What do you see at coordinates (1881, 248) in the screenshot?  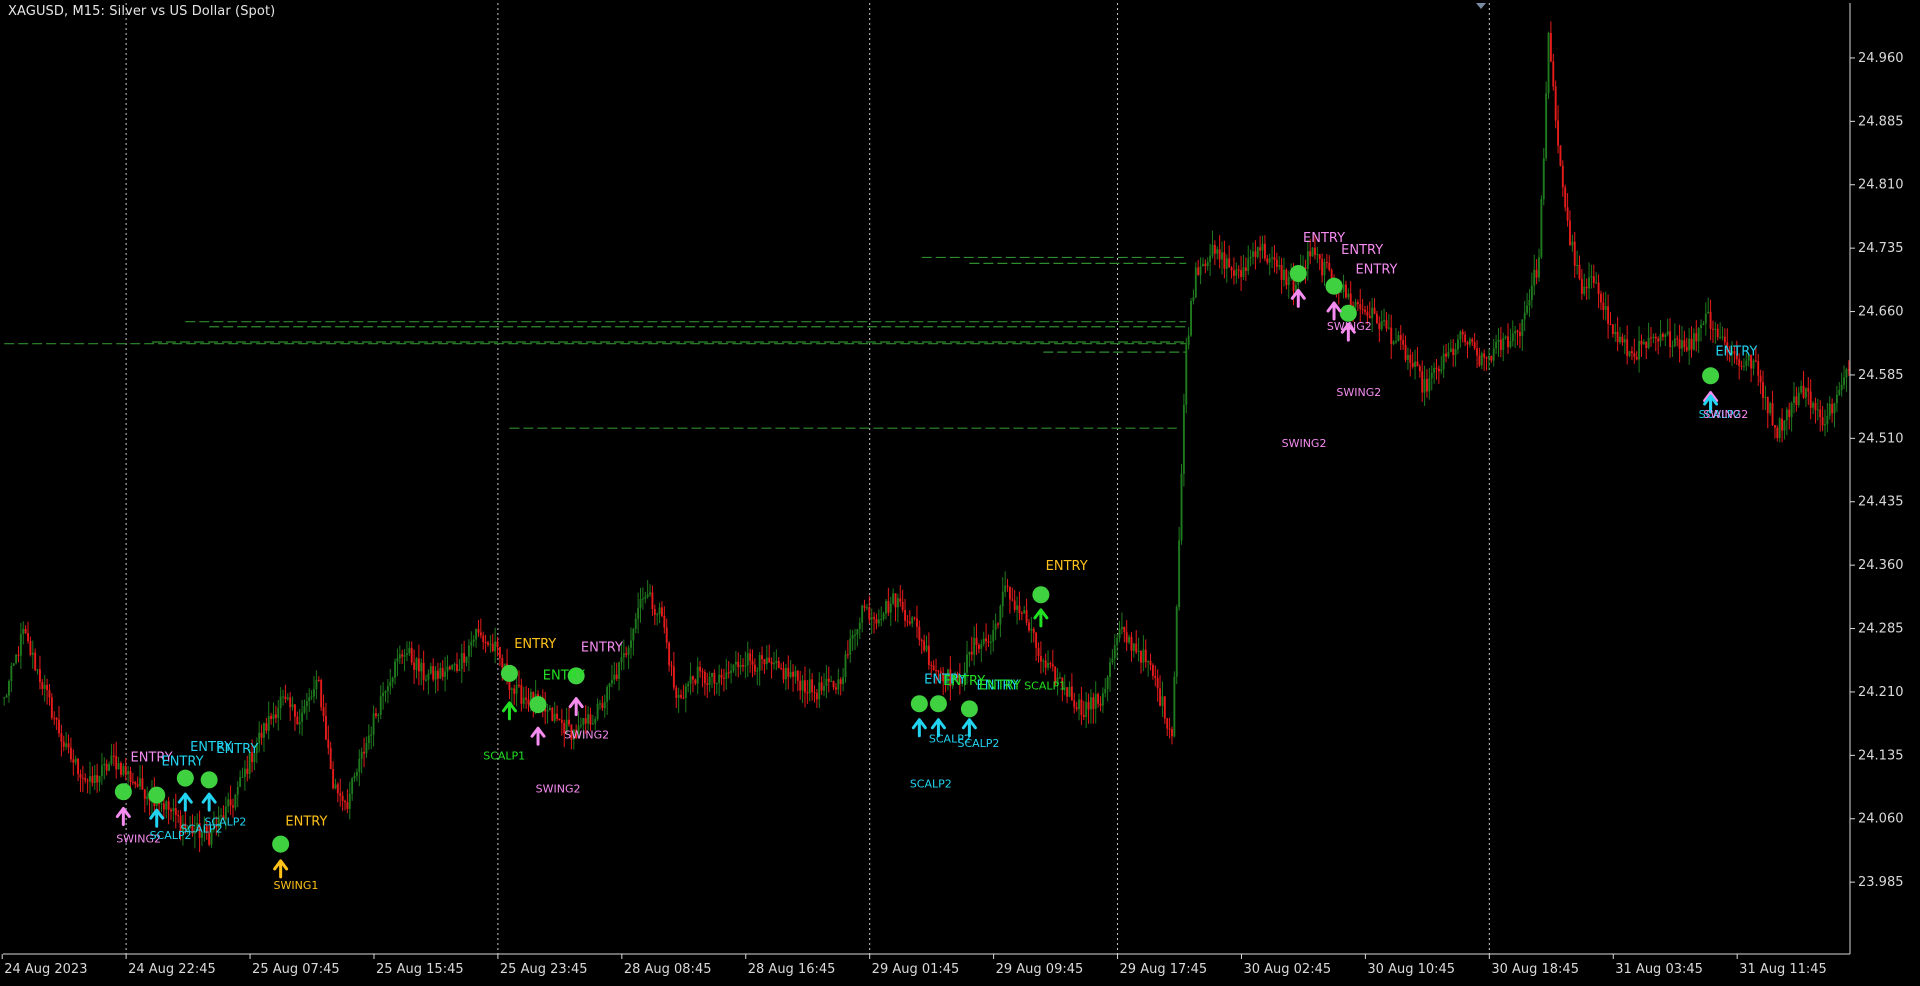 I see `price-tick-label: 24.735` at bounding box center [1881, 248].